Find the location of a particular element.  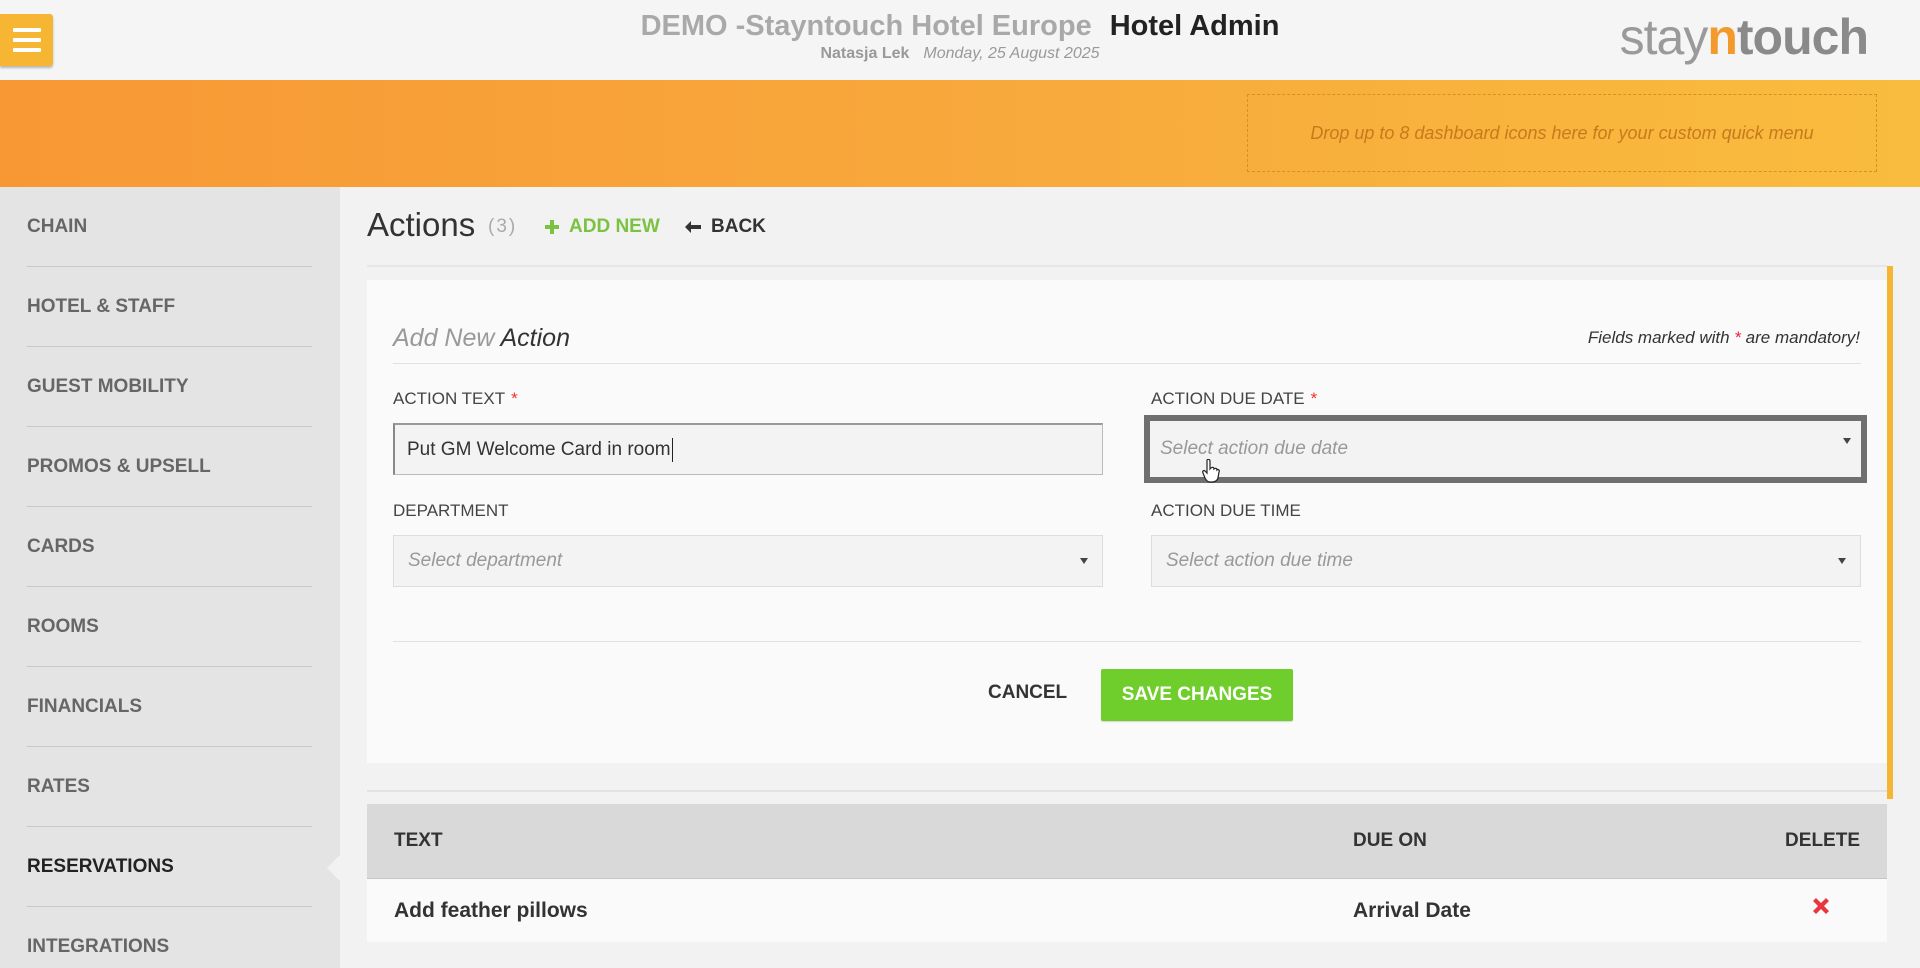

arrow-left-icon is located at coordinates (693, 227).